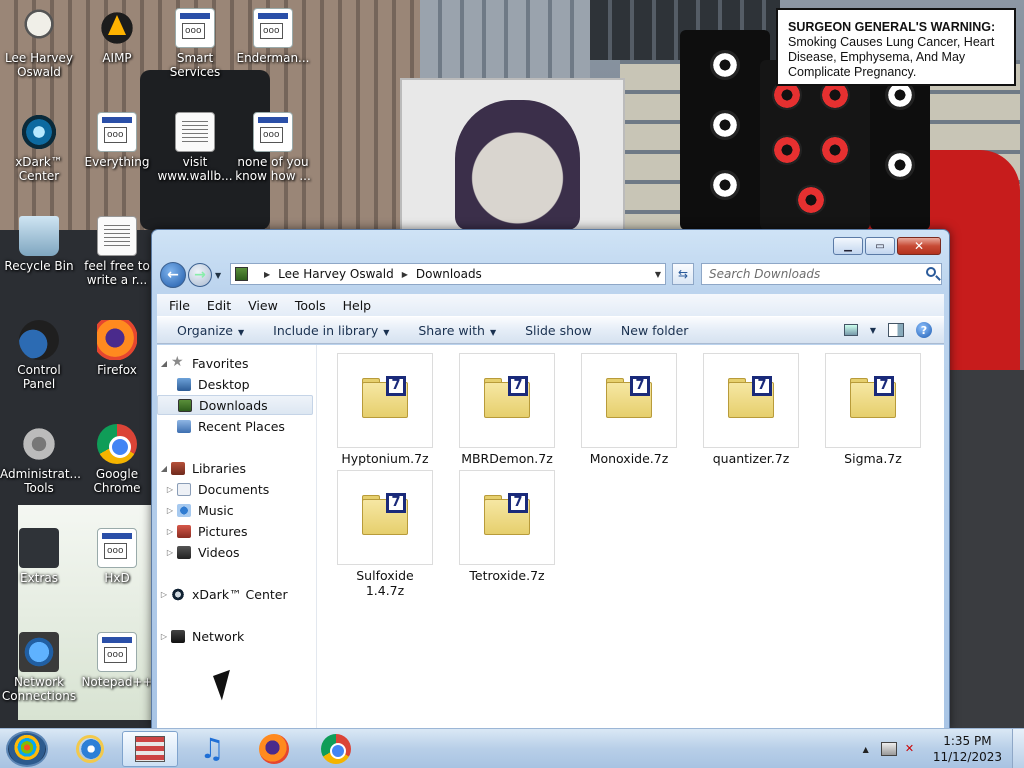  I want to click on desktop-icon-lee-harvey-oswald: Lee Harvey Oswald, so click(39, 43).